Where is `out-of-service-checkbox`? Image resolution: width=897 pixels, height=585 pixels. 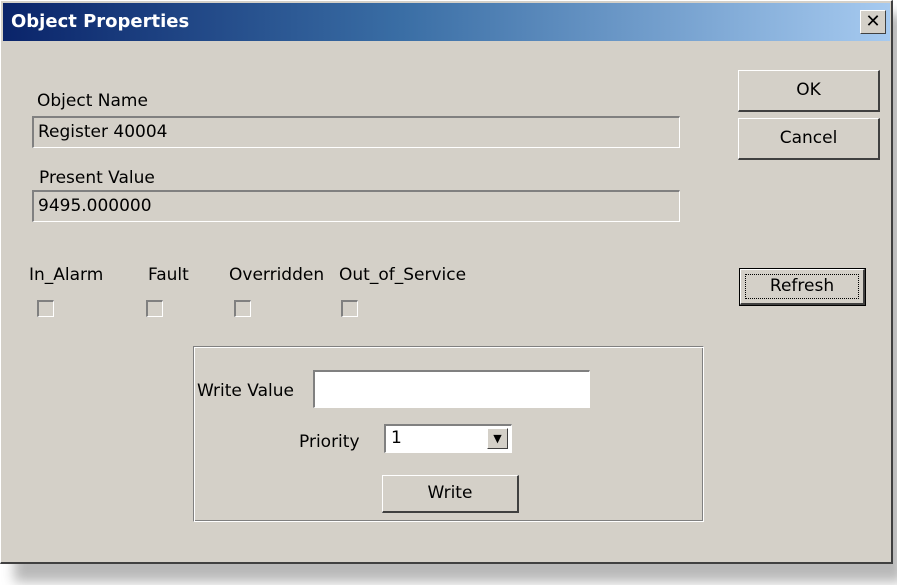 out-of-service-checkbox is located at coordinates (349, 308).